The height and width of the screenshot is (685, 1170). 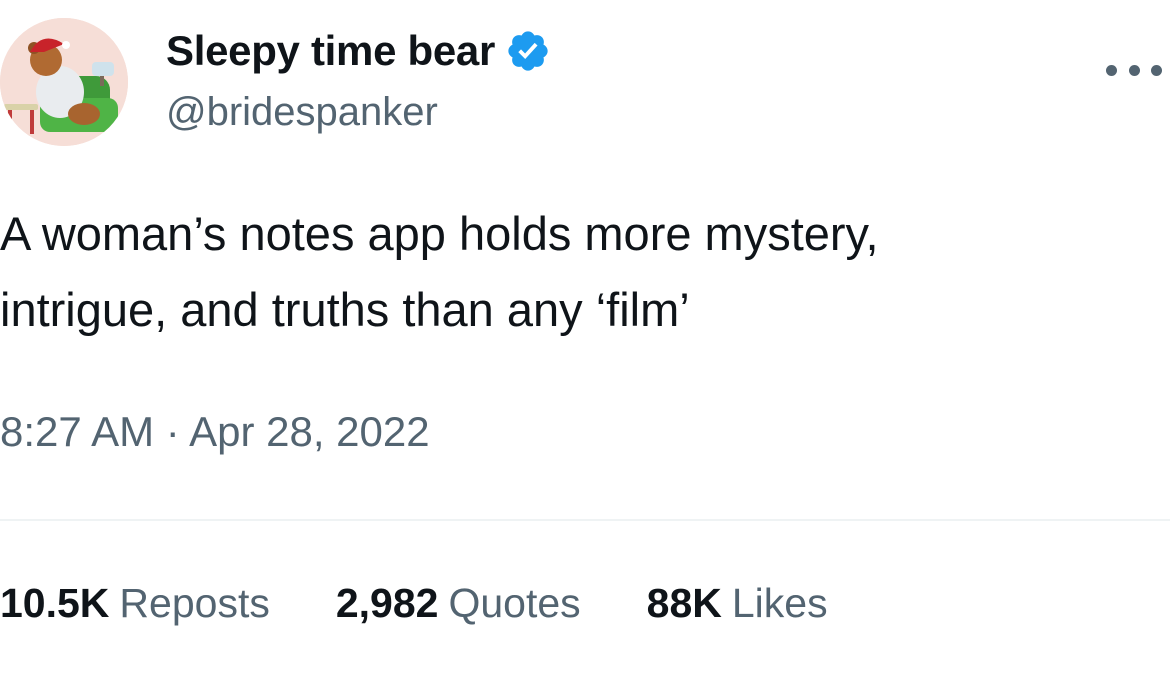 What do you see at coordinates (215, 432) in the screenshot?
I see `tweet-timestamp: 8:27 AM · Apr 28, 2022` at bounding box center [215, 432].